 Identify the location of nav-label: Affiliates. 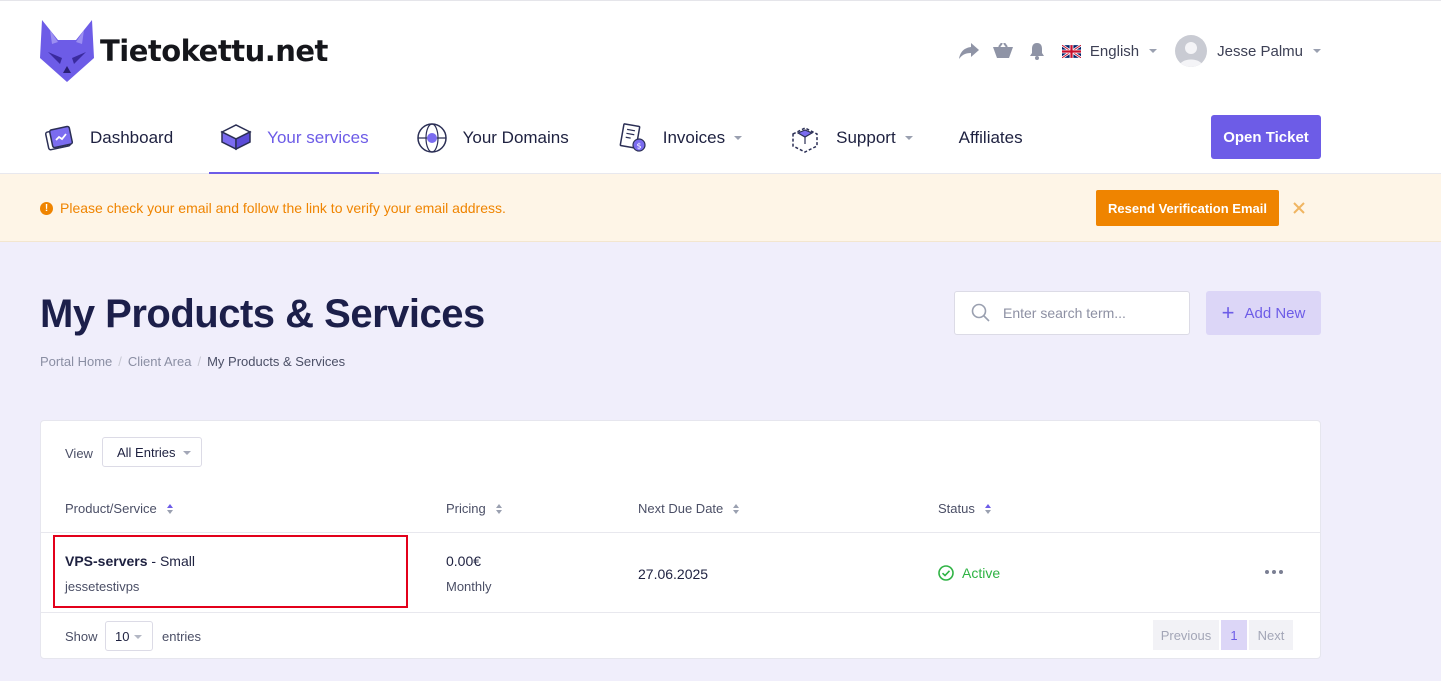
(990, 137).